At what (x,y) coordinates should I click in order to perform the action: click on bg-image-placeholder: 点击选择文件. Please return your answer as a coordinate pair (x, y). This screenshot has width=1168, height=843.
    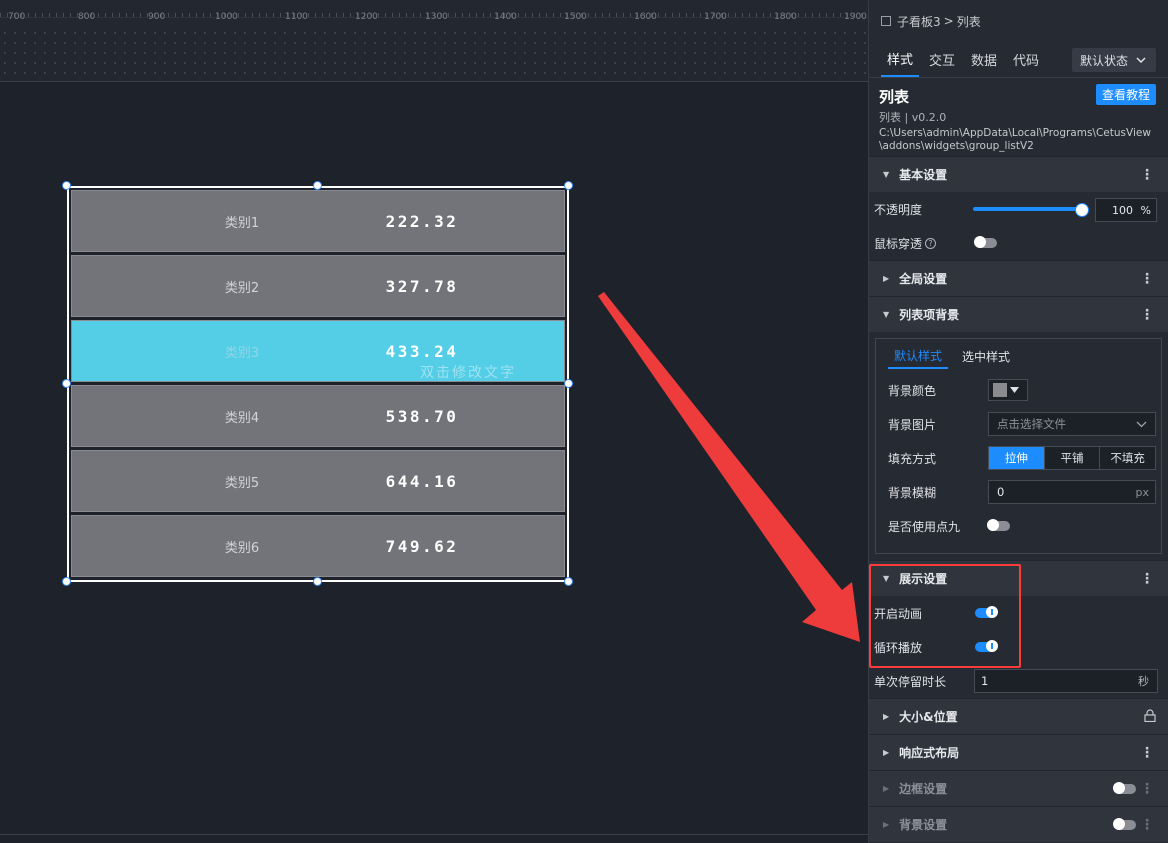
    Looking at the image, I should click on (1031, 424).